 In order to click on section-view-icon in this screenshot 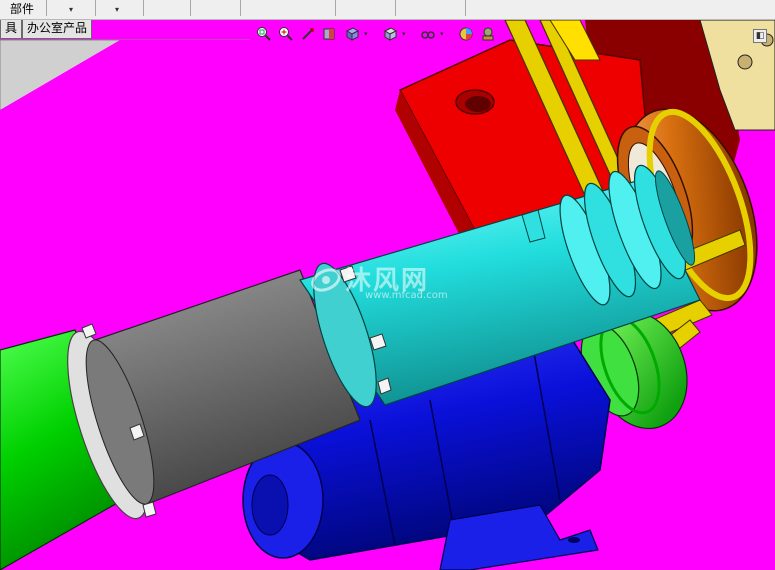, I will do `click(330, 34)`.